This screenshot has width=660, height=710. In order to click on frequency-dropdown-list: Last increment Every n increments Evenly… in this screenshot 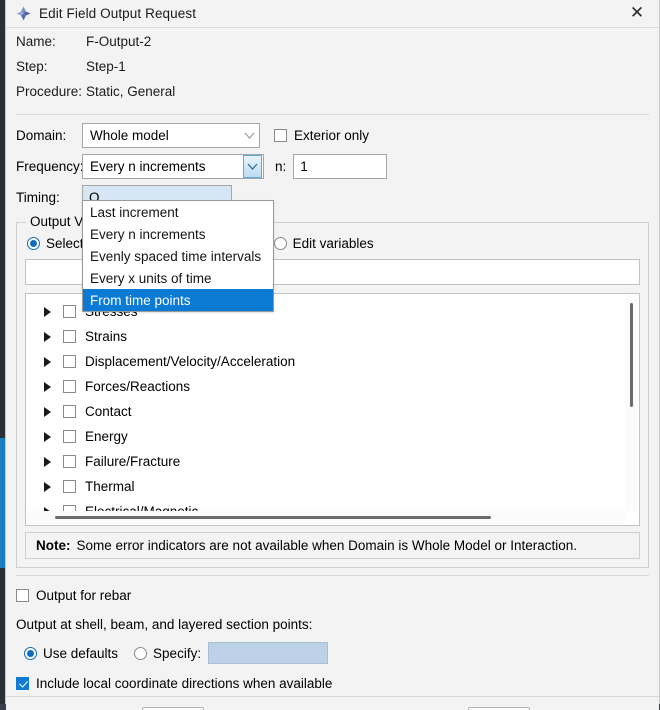, I will do `click(178, 256)`.